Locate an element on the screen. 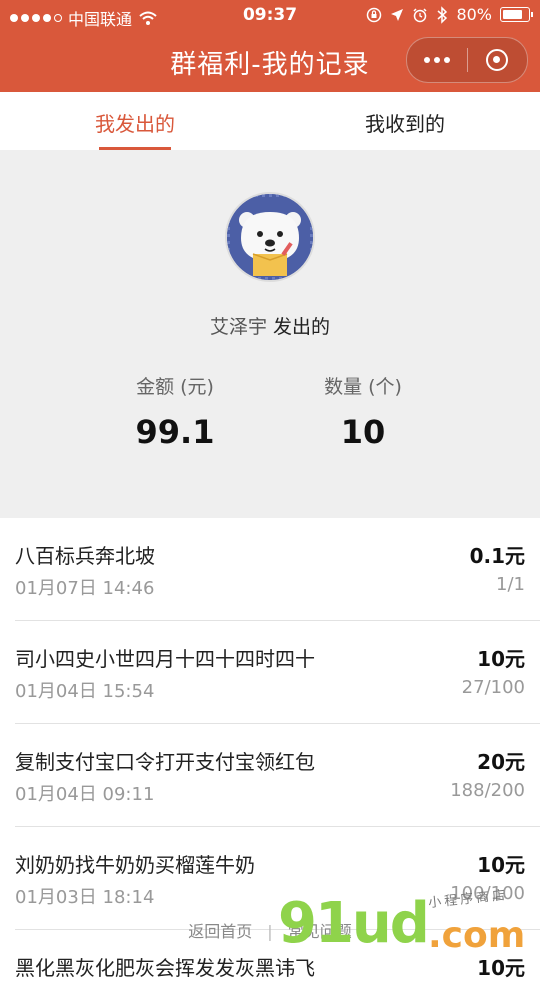  record-title: 八百标兵奔北坡 is located at coordinates (85, 556).